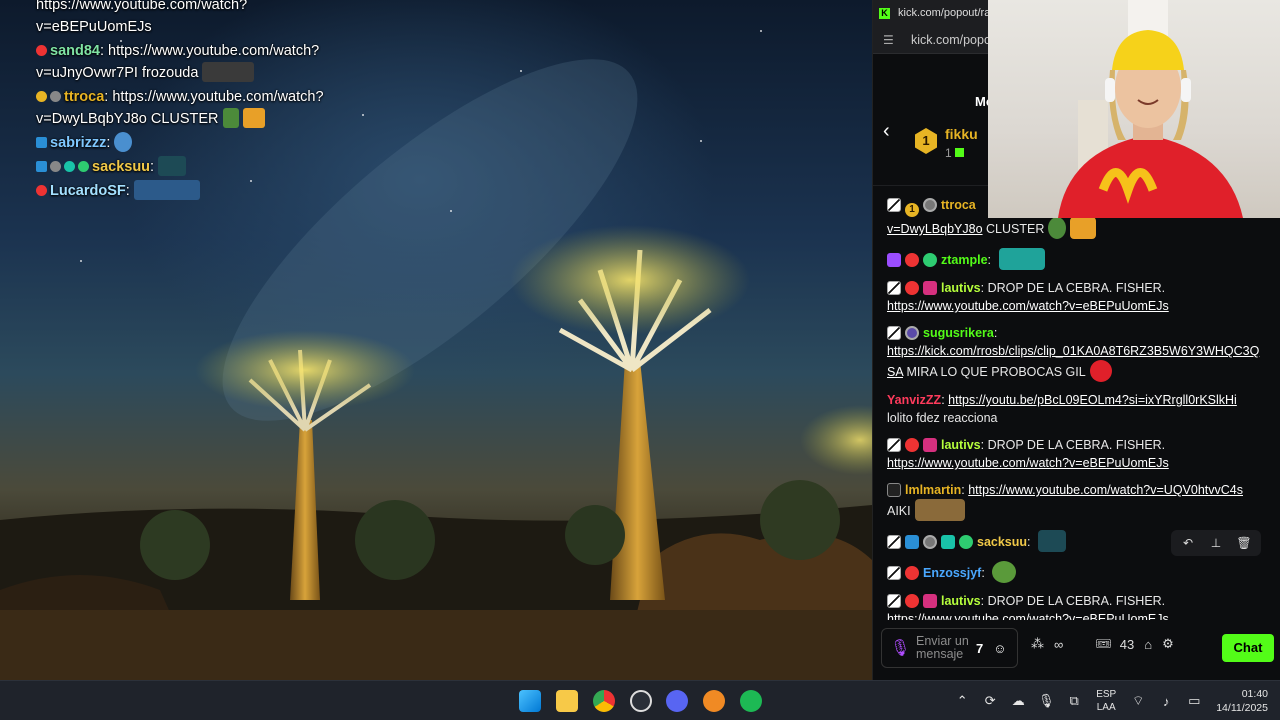 The height and width of the screenshot is (720, 1280). Describe the element at coordinates (127, 119) in the screenshot. I see `overlay-message-text: v=DwyLBqbYJ8o CLUSTER` at that location.